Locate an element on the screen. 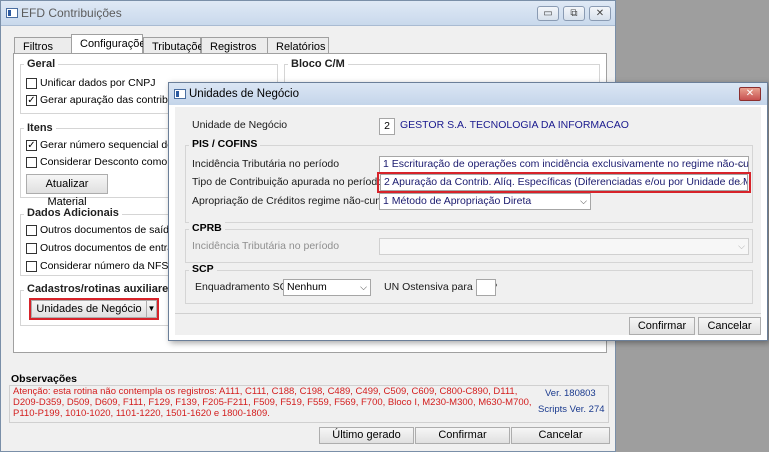 The image size is (769, 452). version-label: Ver. 180803 is located at coordinates (570, 393).